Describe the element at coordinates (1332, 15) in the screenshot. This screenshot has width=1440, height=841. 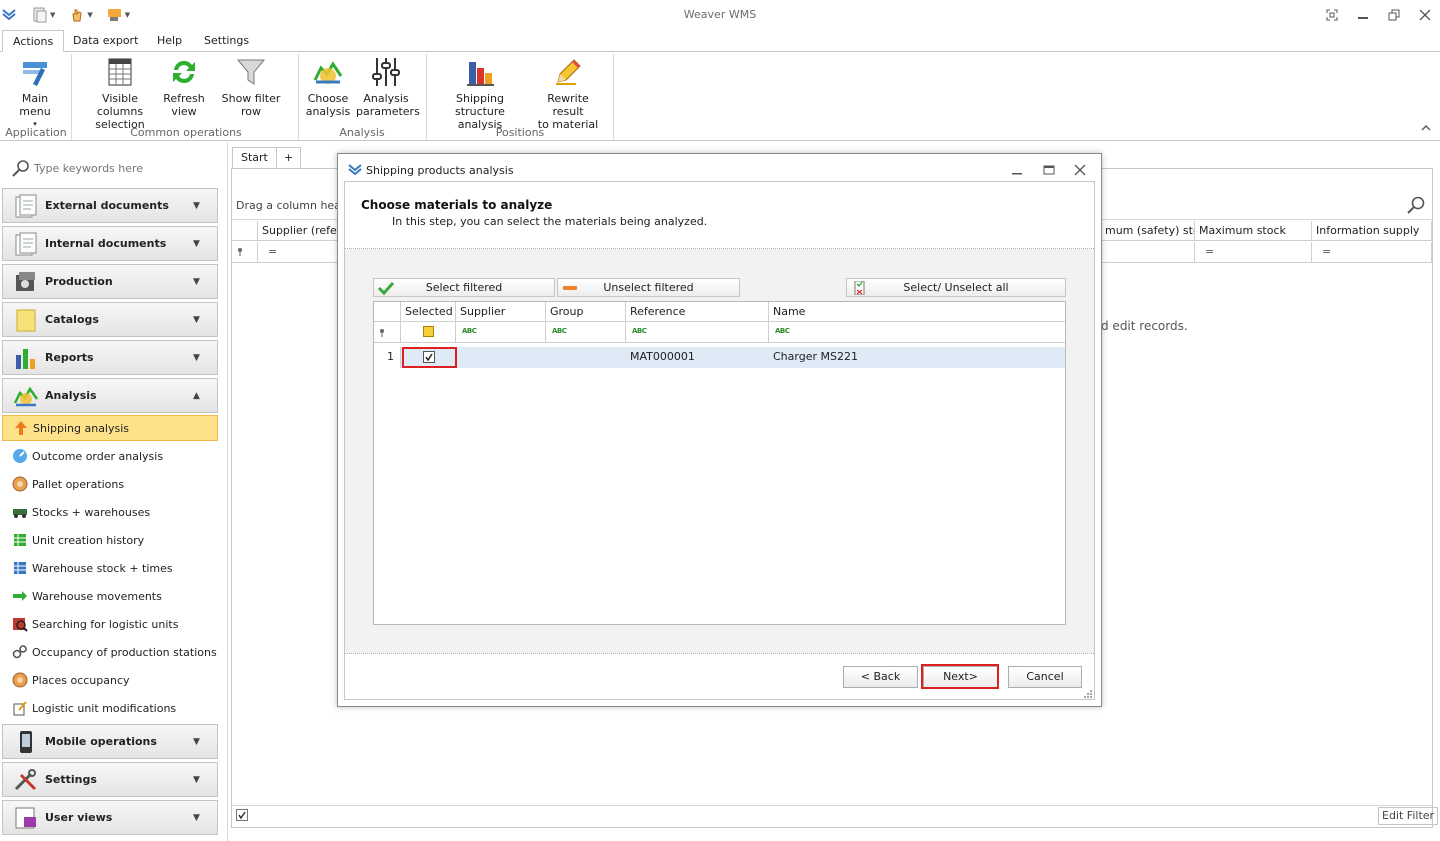
I see `fullscreen-icon` at that location.